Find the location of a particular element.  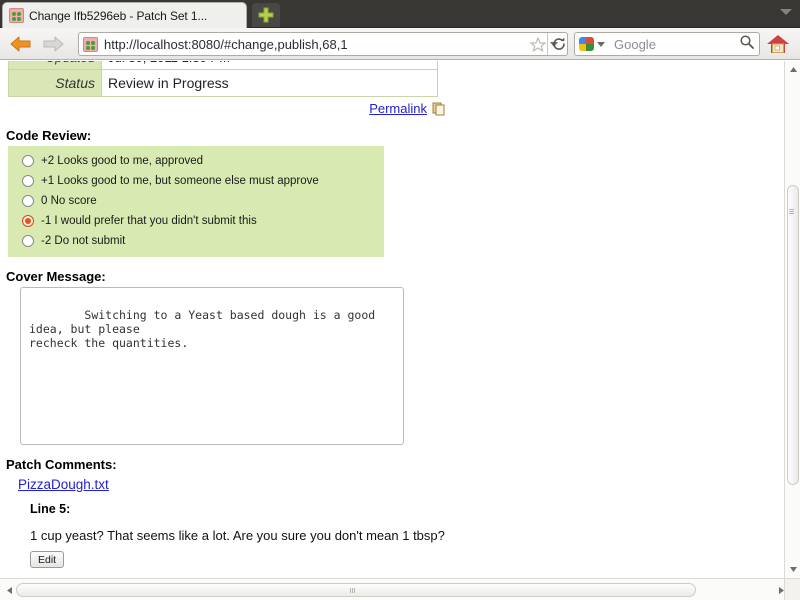

scroll-up-button is located at coordinates (793, 69).